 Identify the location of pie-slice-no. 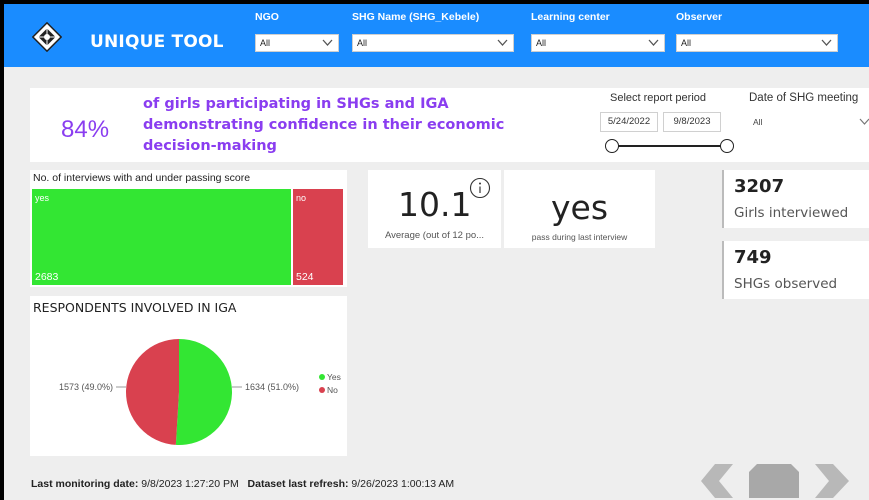
(152, 392).